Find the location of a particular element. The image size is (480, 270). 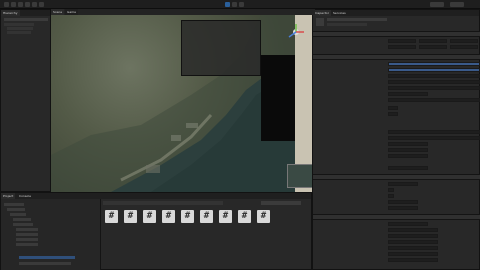

stats-overlay is located at coordinates (221, 48).